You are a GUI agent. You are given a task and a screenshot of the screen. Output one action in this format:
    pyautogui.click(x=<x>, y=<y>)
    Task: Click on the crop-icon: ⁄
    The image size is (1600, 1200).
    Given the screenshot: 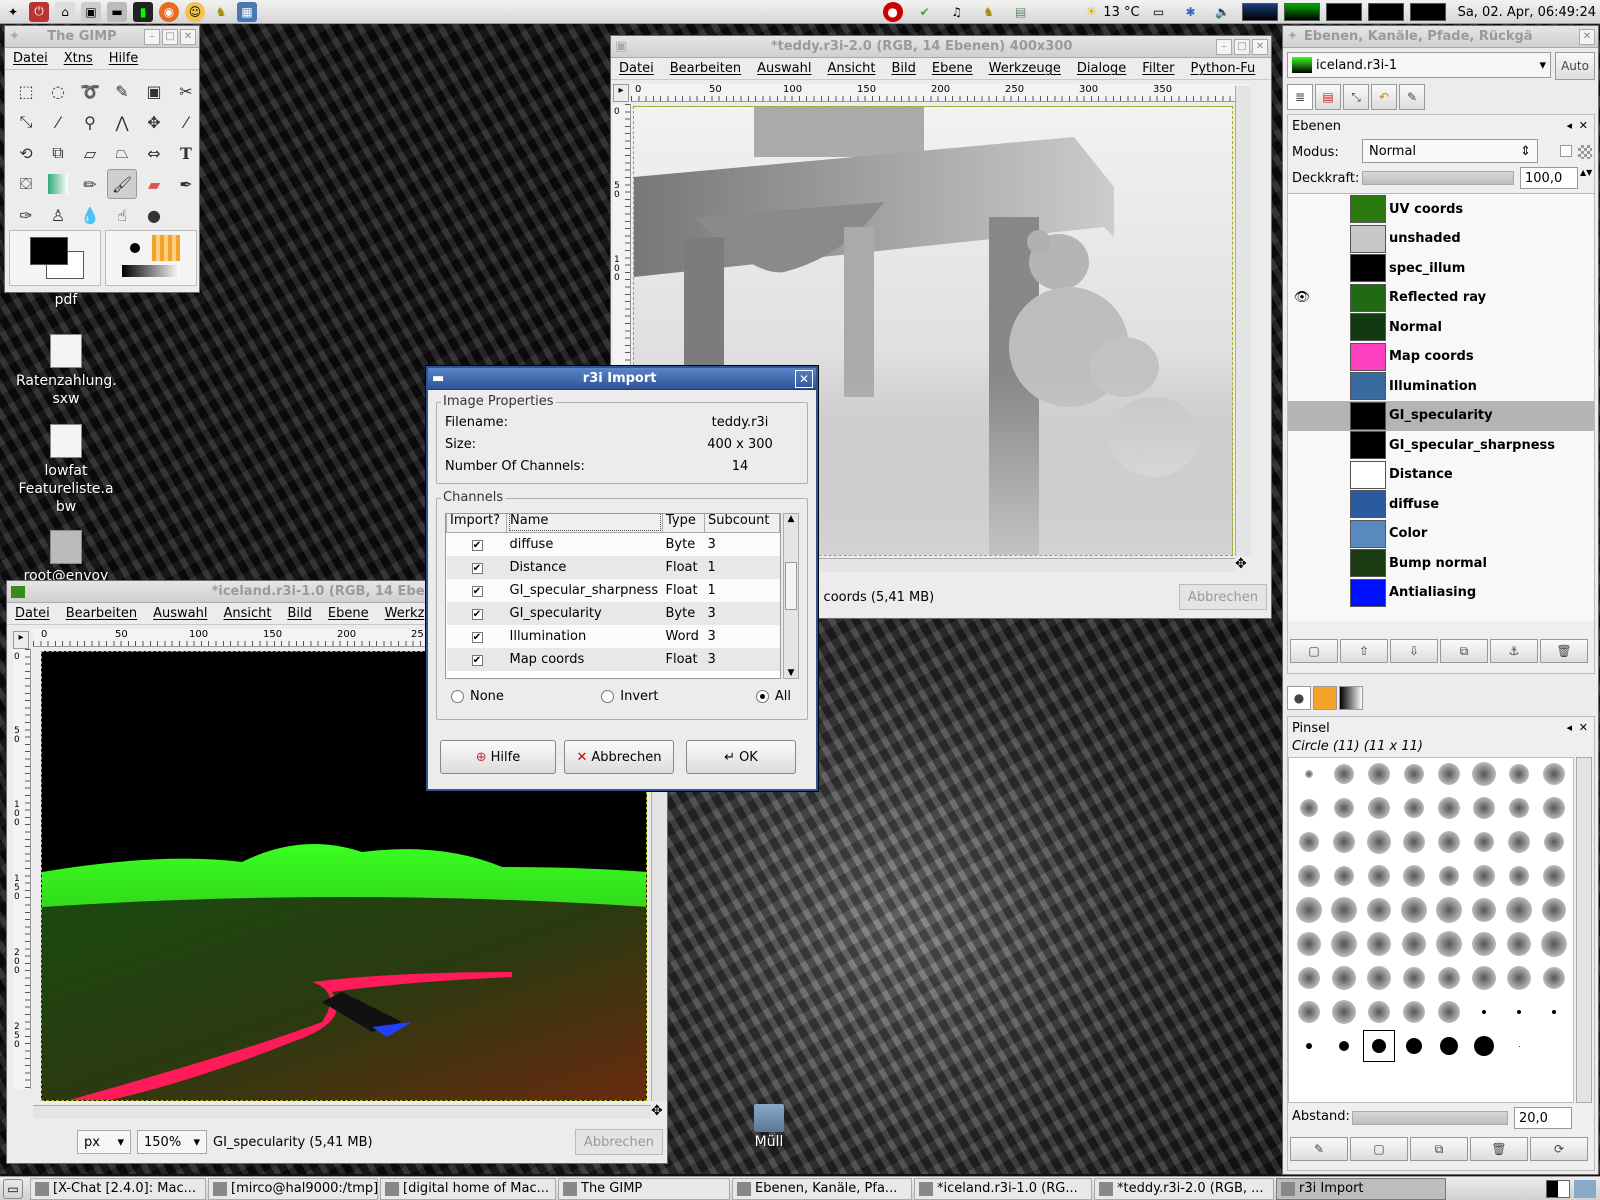 What is the action you would take?
    pyautogui.click(x=185, y=122)
    